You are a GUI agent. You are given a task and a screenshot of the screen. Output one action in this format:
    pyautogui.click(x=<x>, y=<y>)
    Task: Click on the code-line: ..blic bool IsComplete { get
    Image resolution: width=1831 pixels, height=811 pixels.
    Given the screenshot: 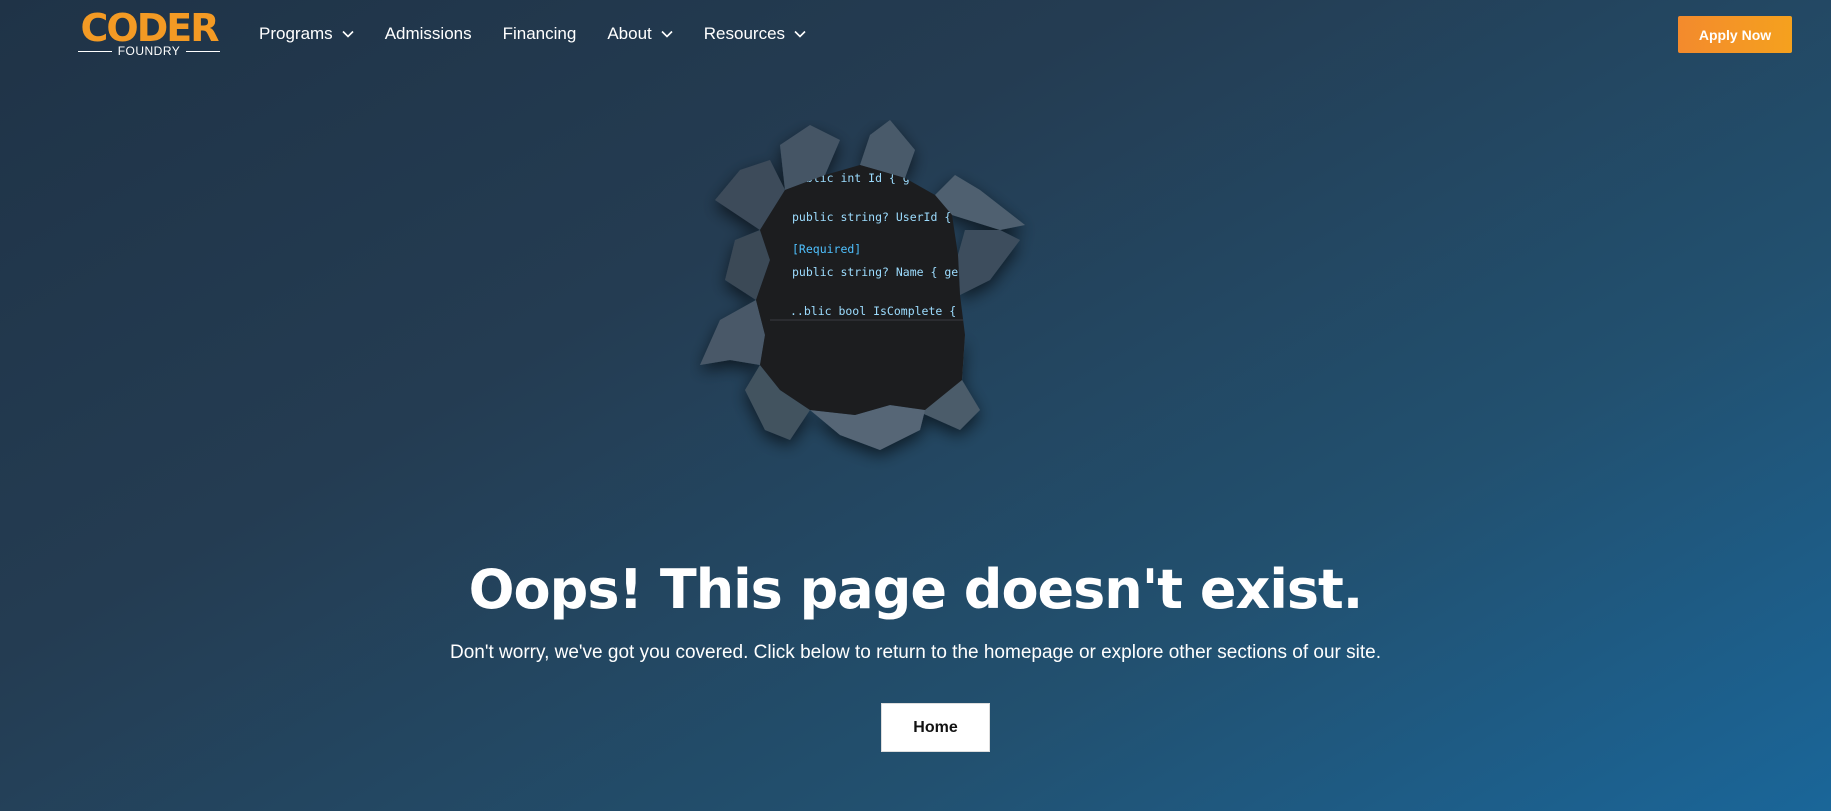 What is the action you would take?
    pyautogui.click(x=887, y=311)
    